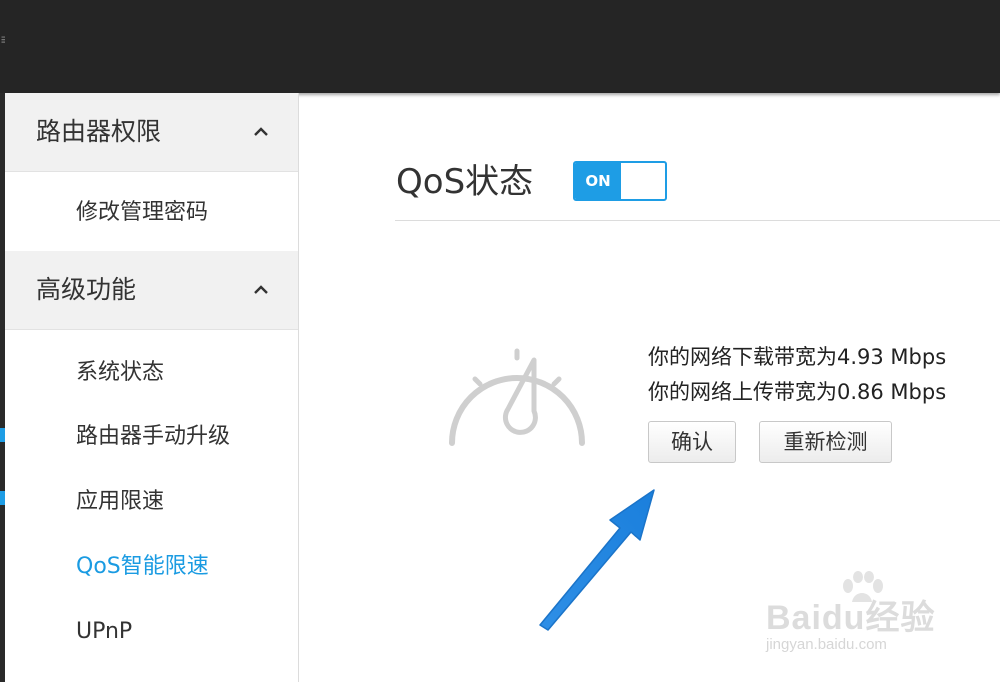  What do you see at coordinates (598, 181) in the screenshot?
I see `toggle-on-label: ON` at bounding box center [598, 181].